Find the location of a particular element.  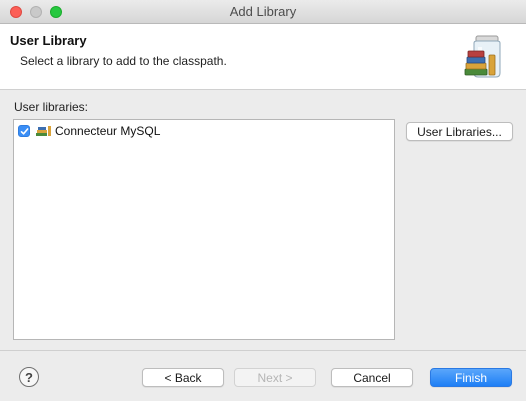

cancel-button: Cancel is located at coordinates (372, 377).